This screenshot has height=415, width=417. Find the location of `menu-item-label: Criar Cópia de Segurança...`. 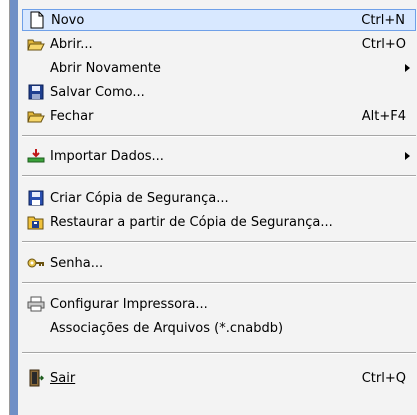

menu-item-label: Criar Cópia de Segurança... is located at coordinates (139, 198).